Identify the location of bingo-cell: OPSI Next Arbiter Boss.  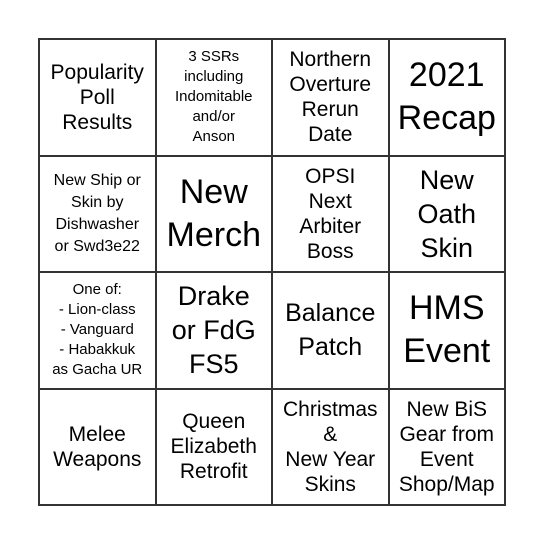
(330, 213).